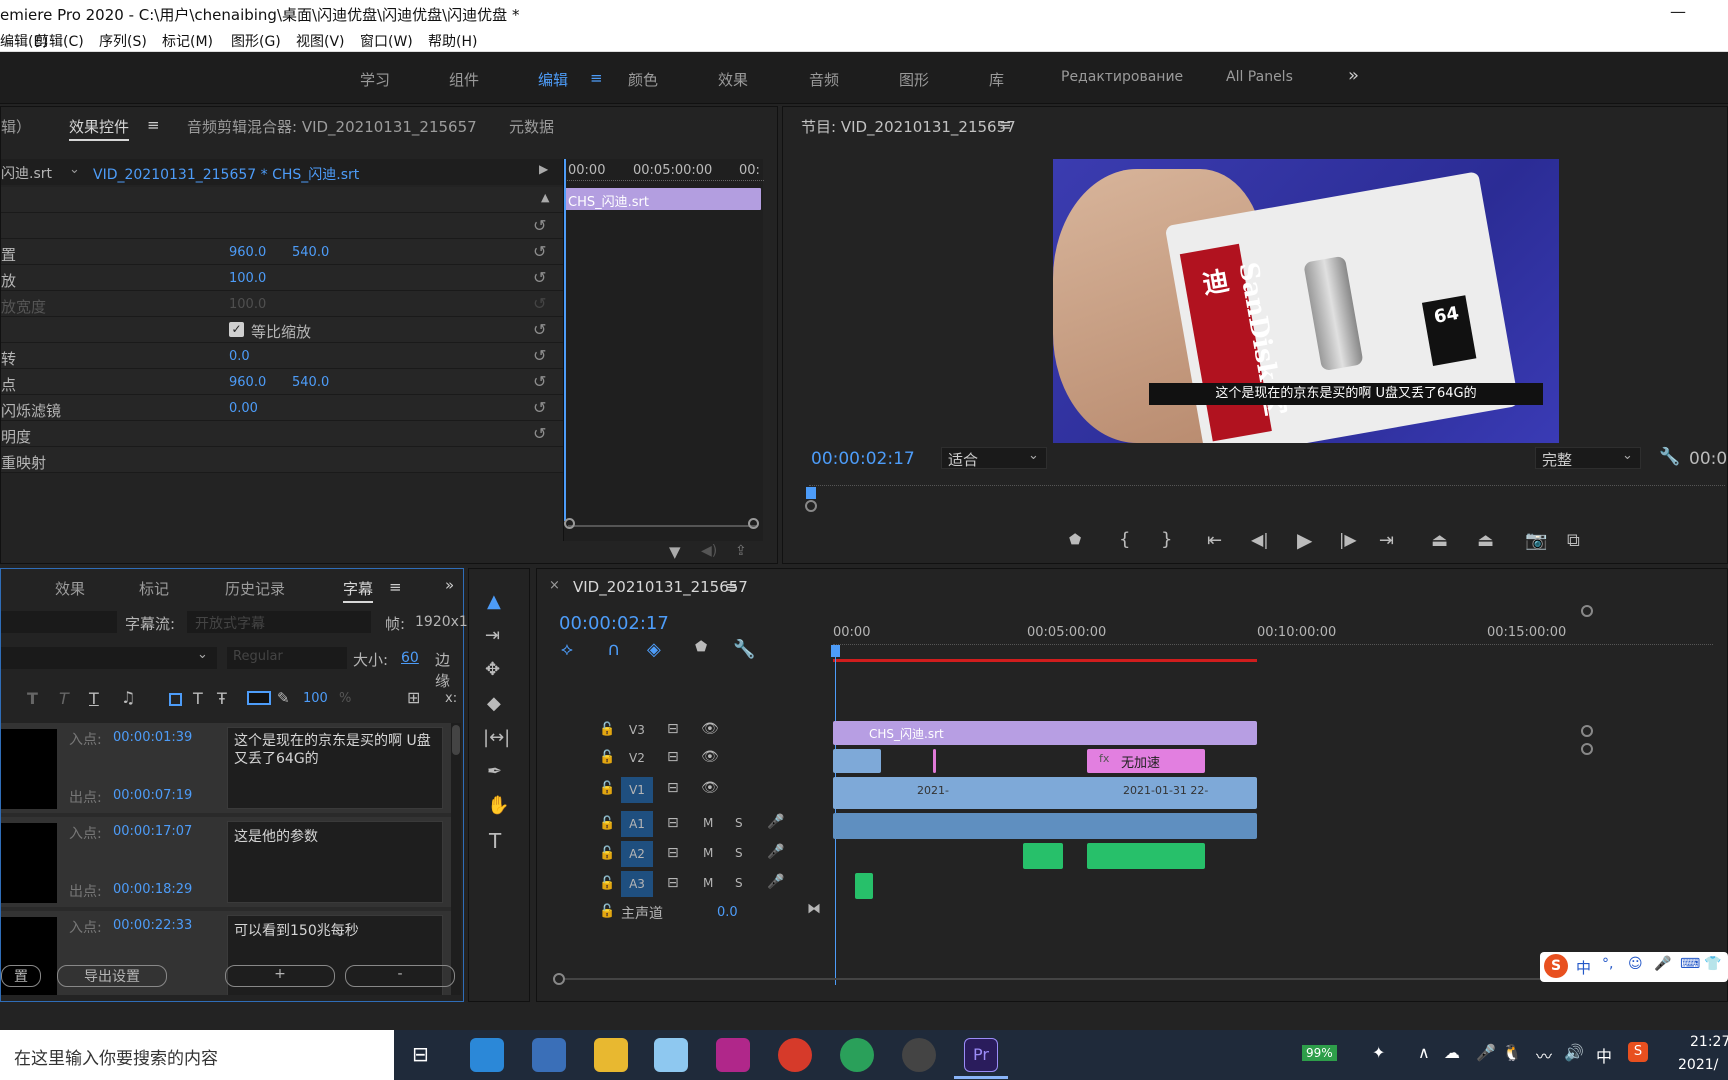  What do you see at coordinates (99, 128) in the screenshot?
I see `tab-effect-controls: 效果控件` at bounding box center [99, 128].